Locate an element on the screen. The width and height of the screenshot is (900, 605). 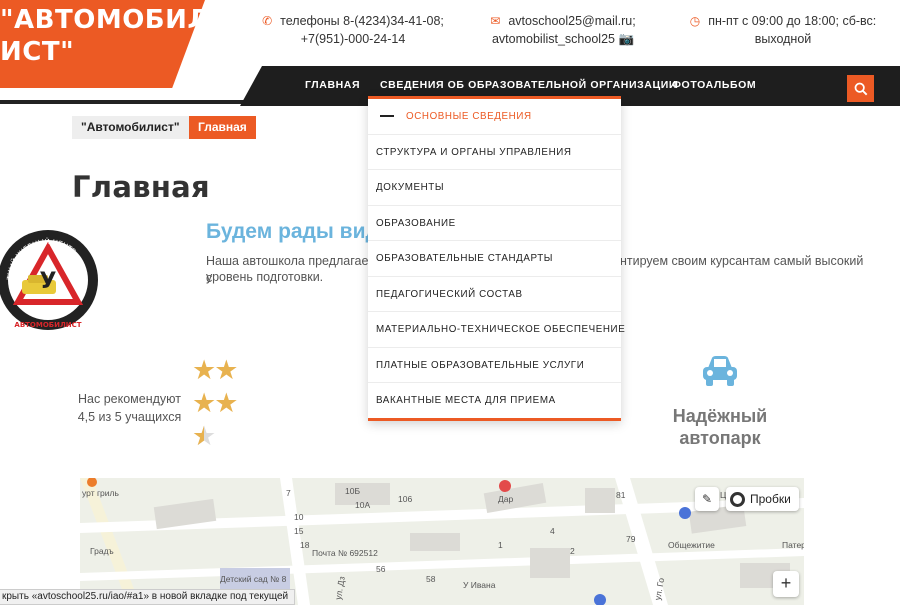
rating-line-1: Нас рекомендуют is located at coordinates (129, 399).